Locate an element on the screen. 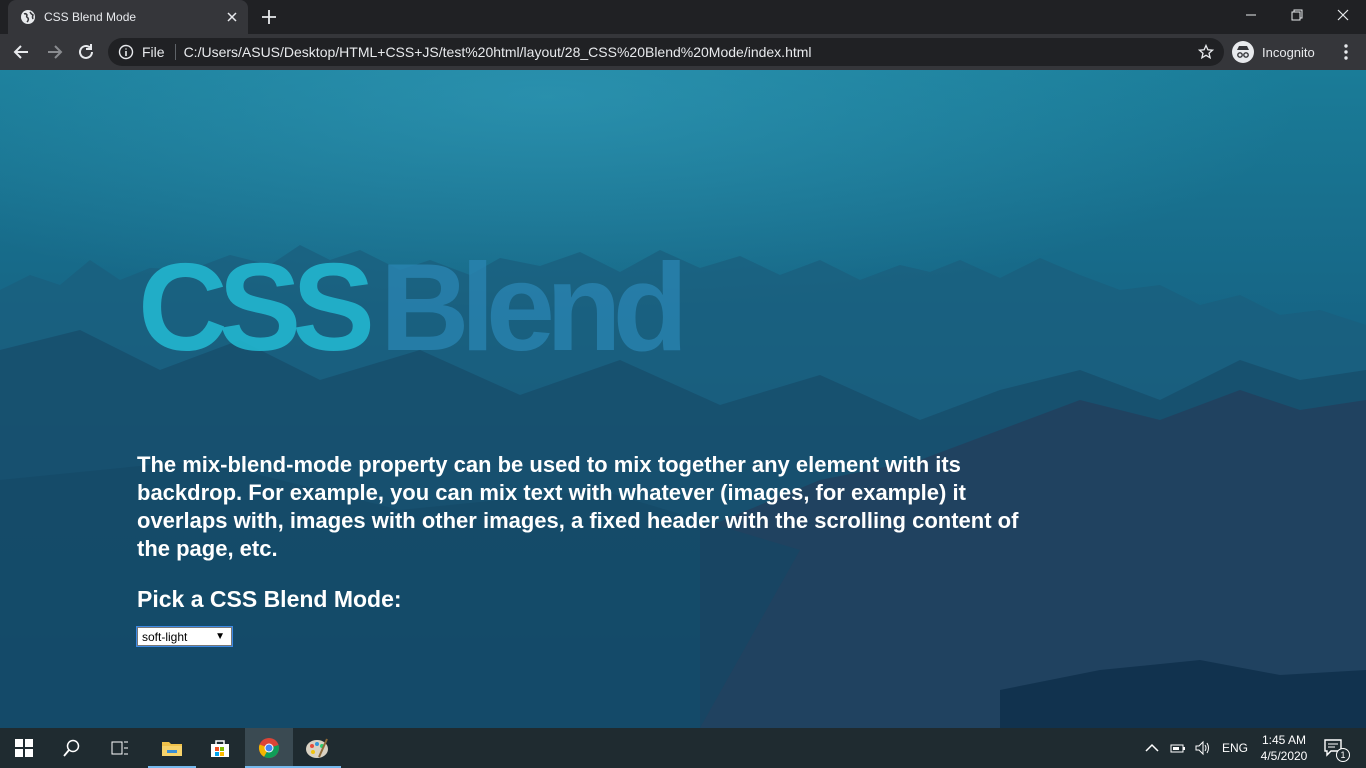 This screenshot has height=768, width=1366. incognito-indicator: Incognito is located at coordinates (1273, 52).